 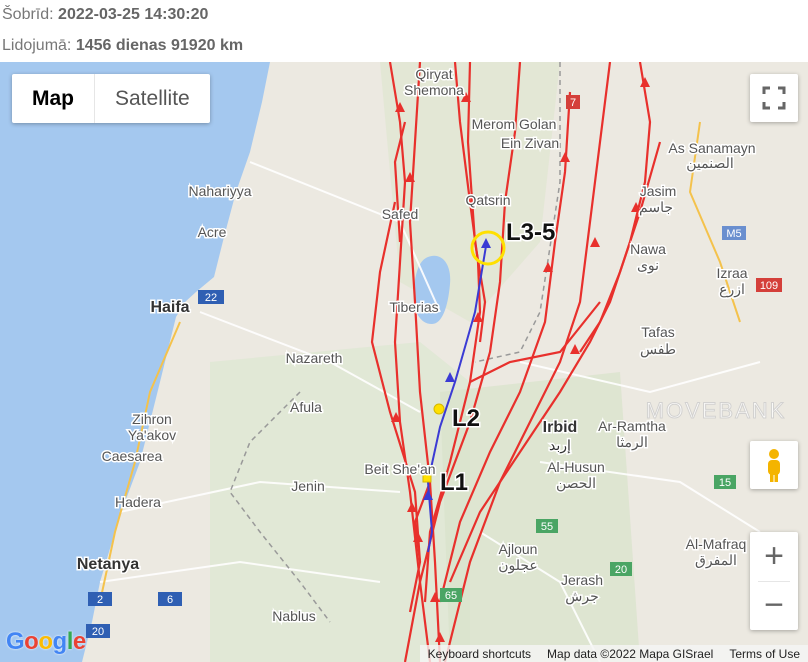 I want to click on fullscreen-button, so click(x=774, y=98).